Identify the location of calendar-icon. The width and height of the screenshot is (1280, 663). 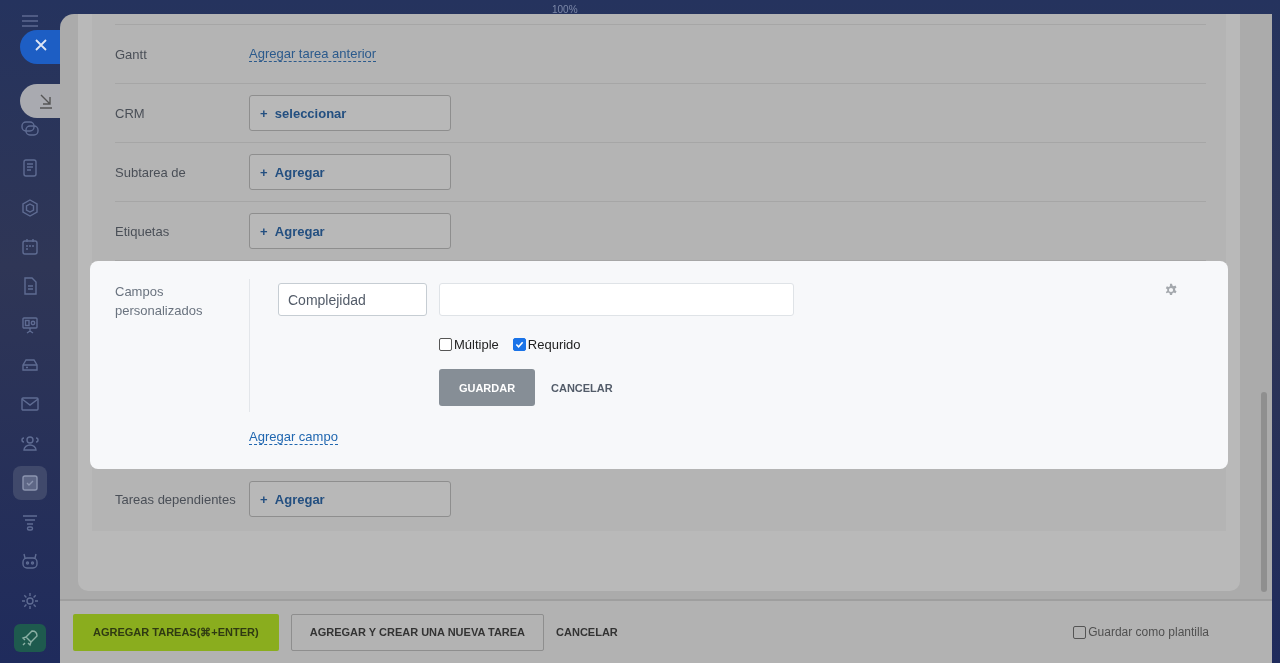
(30, 246).